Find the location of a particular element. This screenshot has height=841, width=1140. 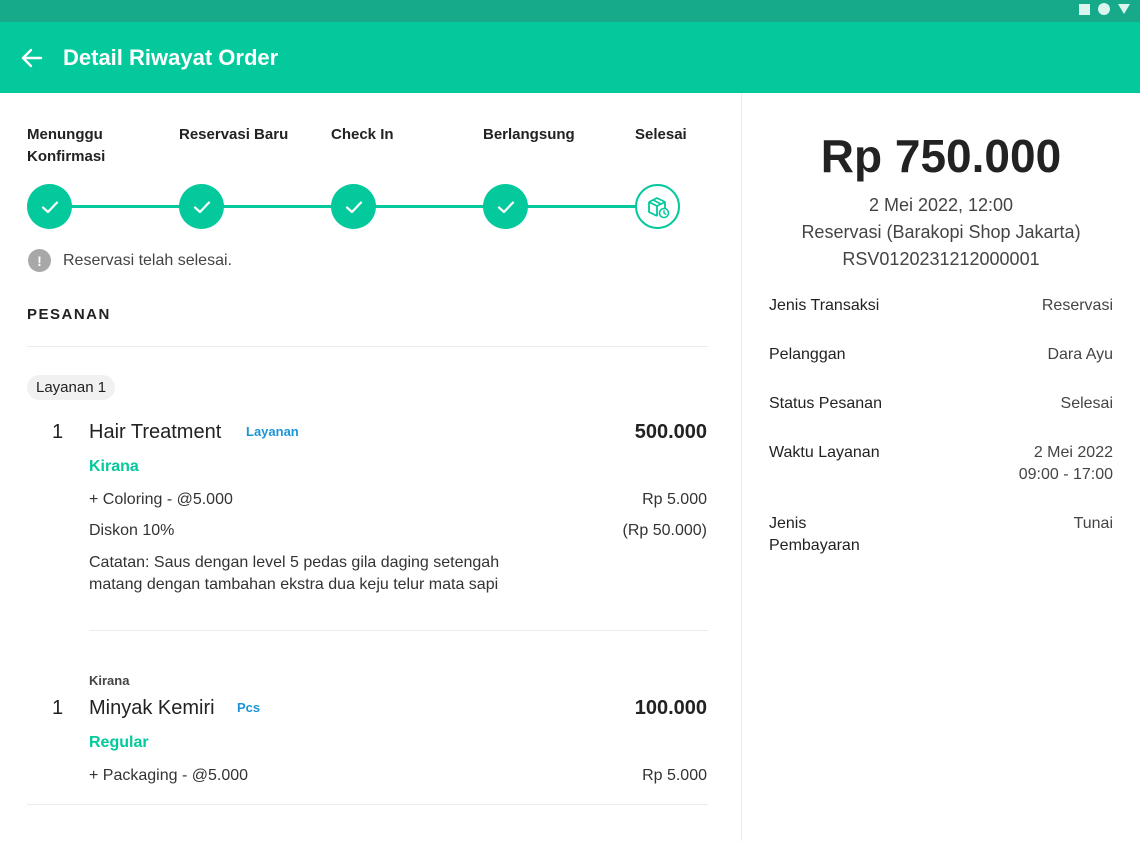

order-code: RSV0120231212000001 is located at coordinates (941, 259).